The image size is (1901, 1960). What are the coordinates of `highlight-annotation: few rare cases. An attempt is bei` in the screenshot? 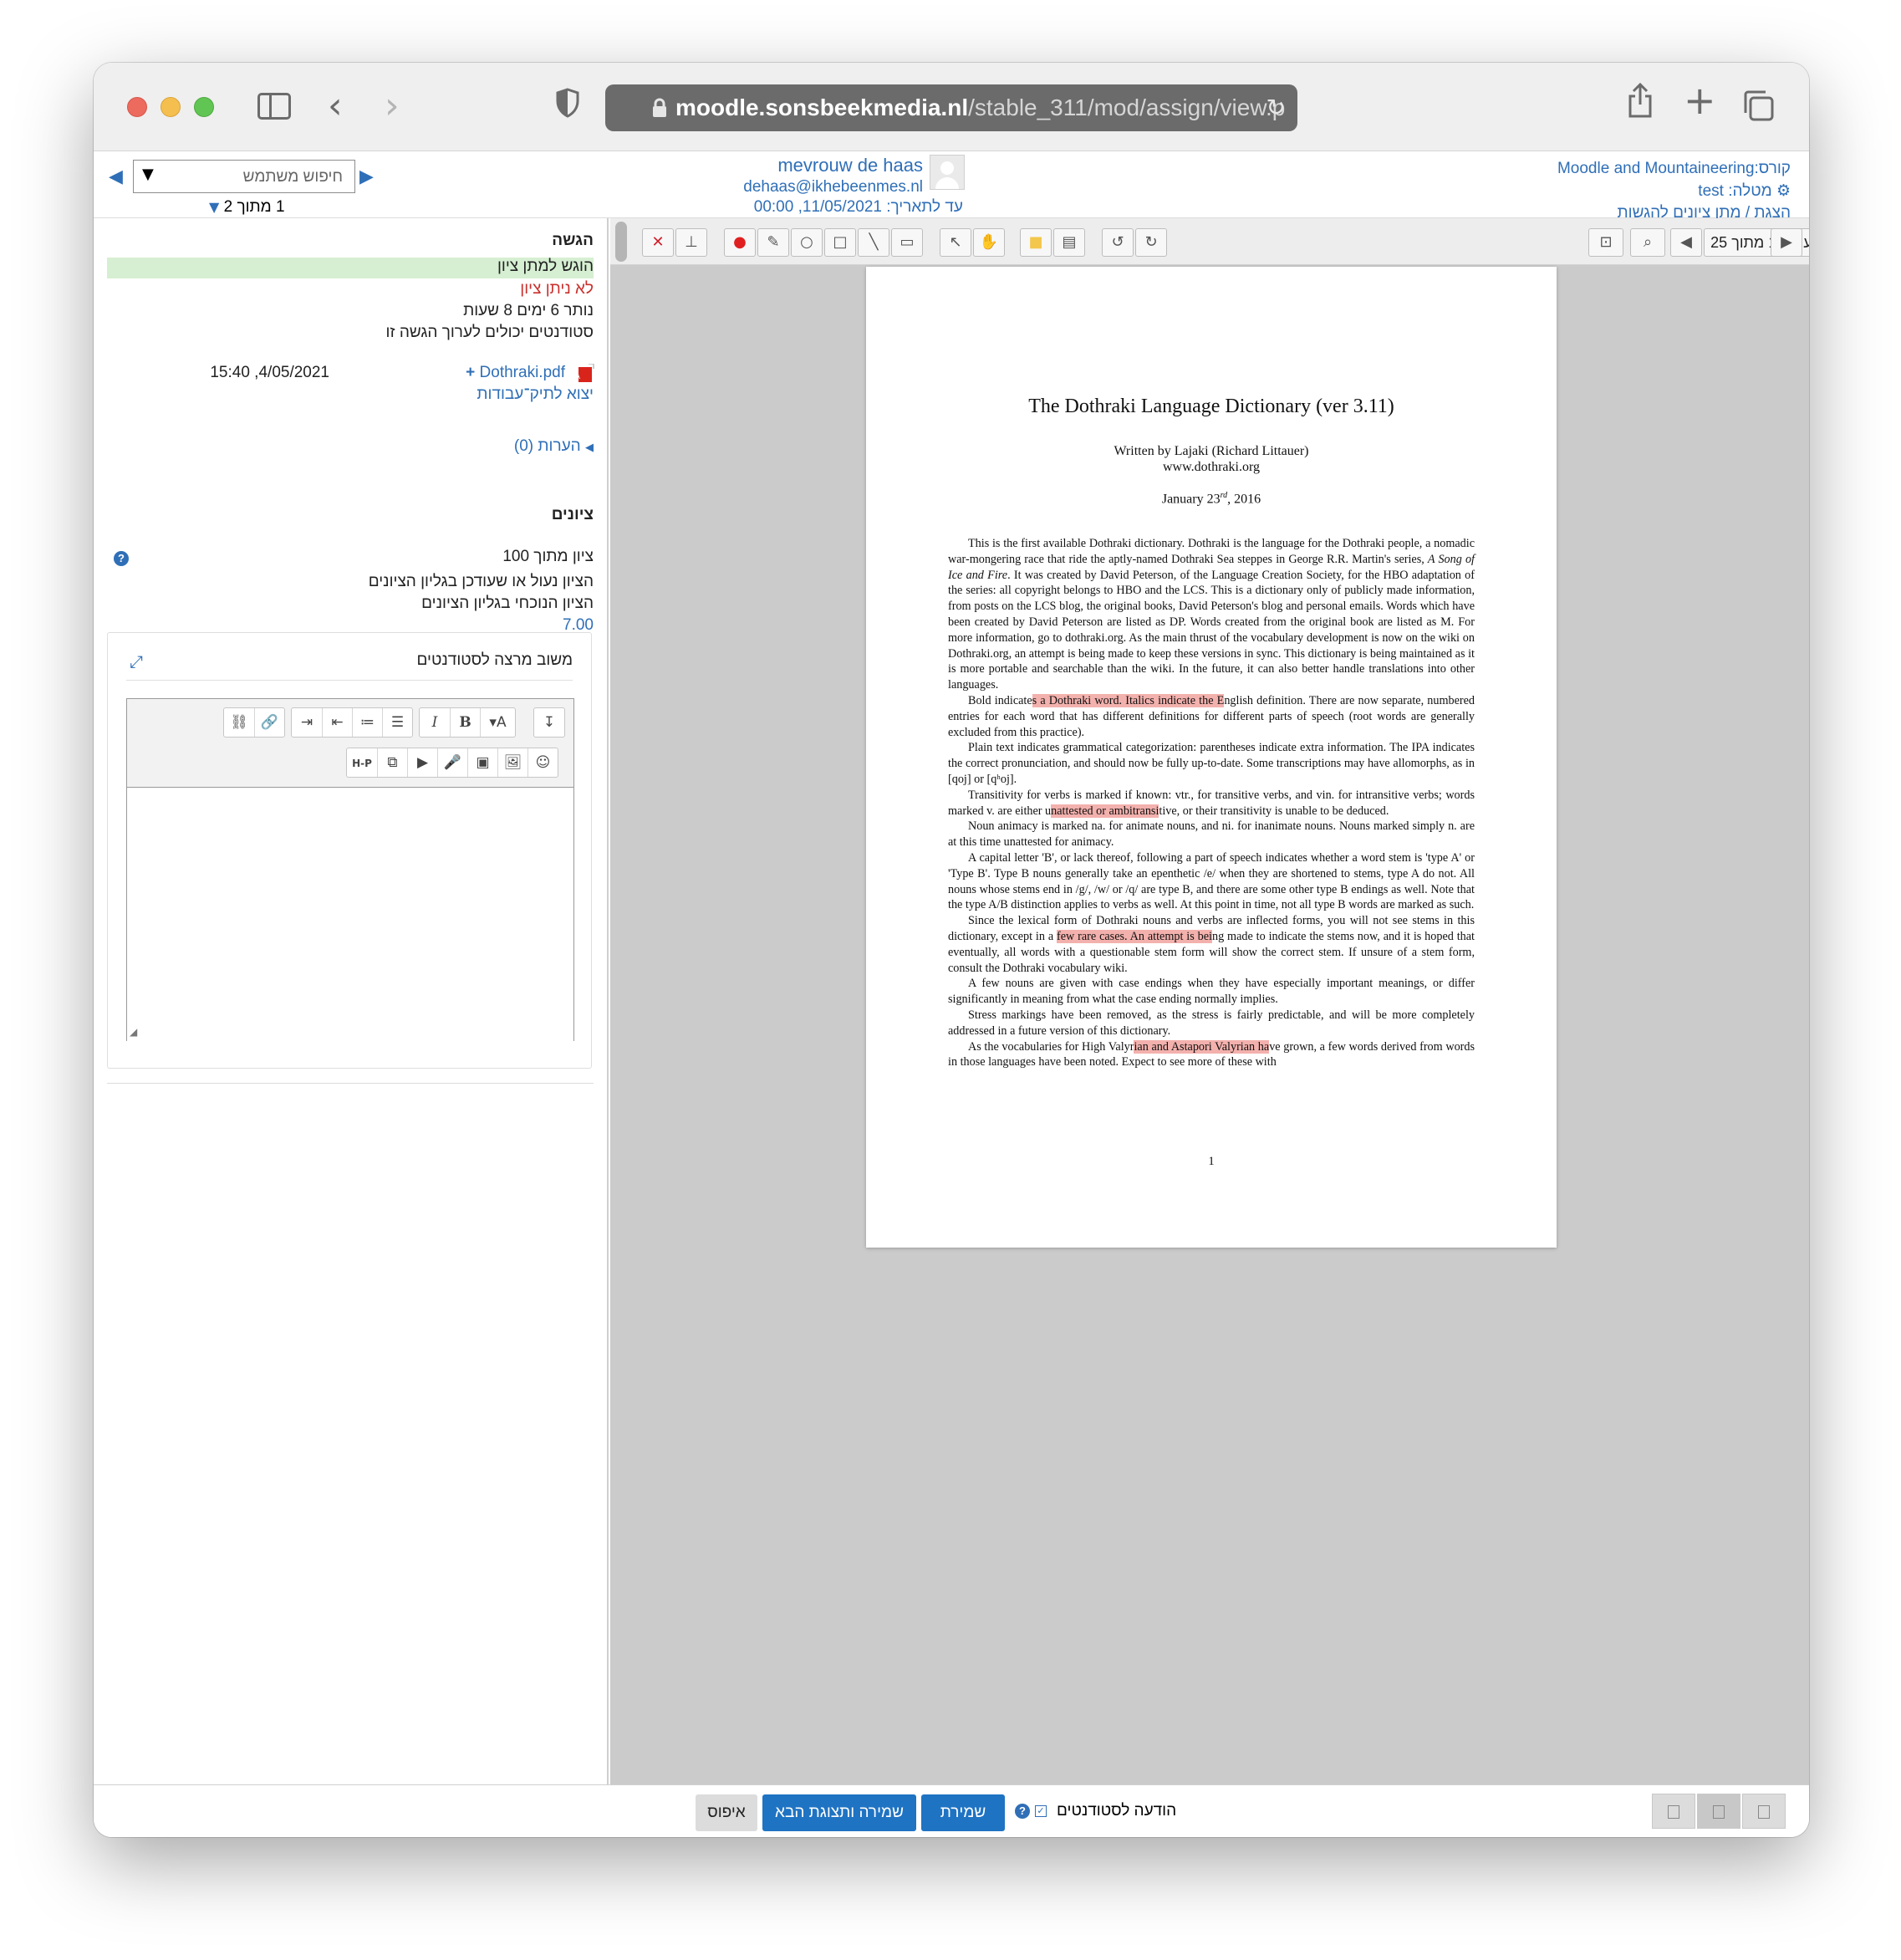 It's located at (1134, 936).